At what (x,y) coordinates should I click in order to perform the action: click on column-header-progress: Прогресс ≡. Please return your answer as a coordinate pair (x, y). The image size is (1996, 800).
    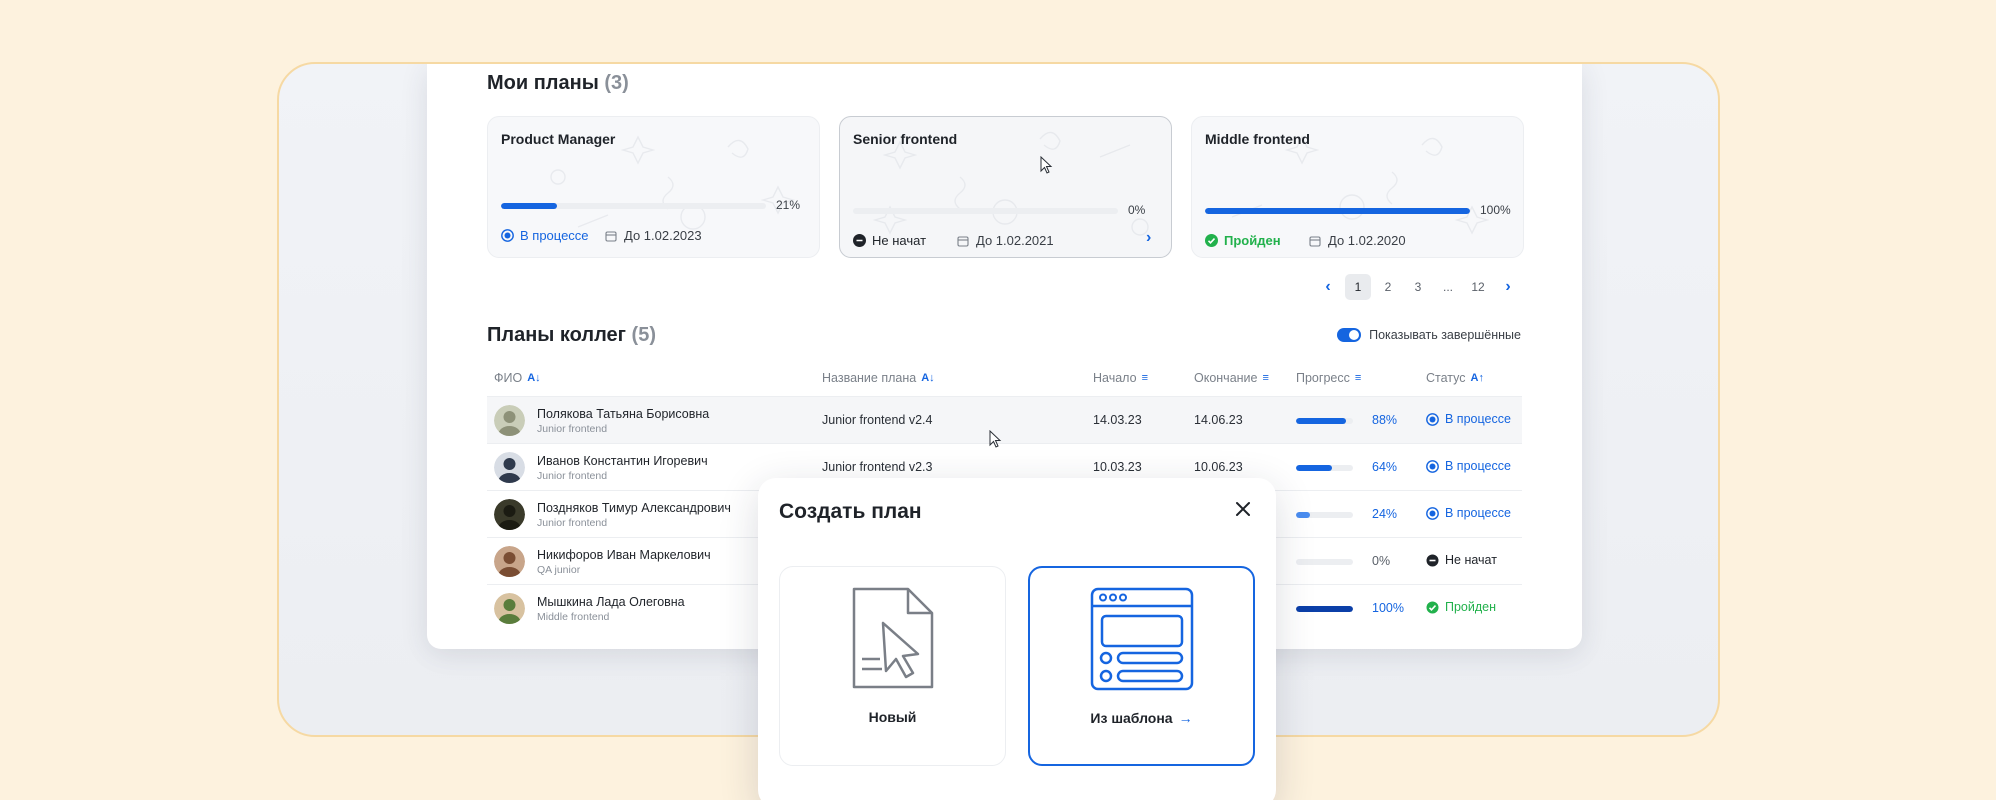
    Looking at the image, I should click on (1328, 378).